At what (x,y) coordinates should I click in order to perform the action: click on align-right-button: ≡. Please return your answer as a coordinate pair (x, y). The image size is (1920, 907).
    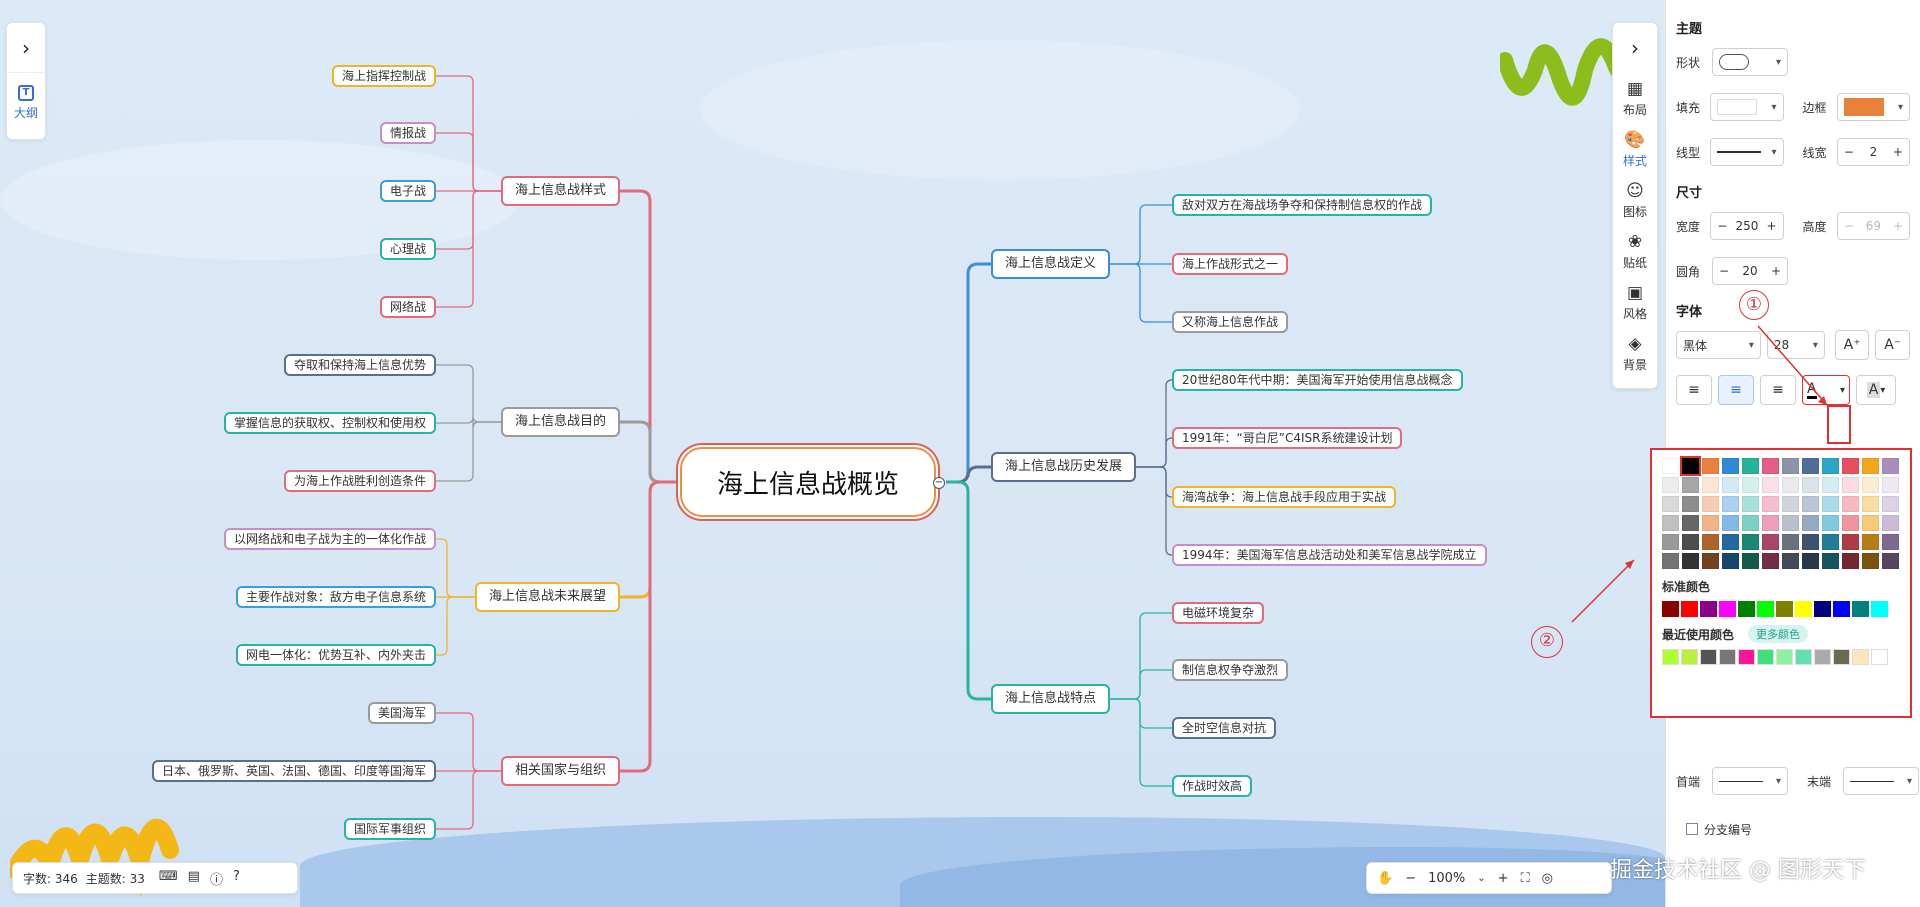
    Looking at the image, I should click on (1778, 390).